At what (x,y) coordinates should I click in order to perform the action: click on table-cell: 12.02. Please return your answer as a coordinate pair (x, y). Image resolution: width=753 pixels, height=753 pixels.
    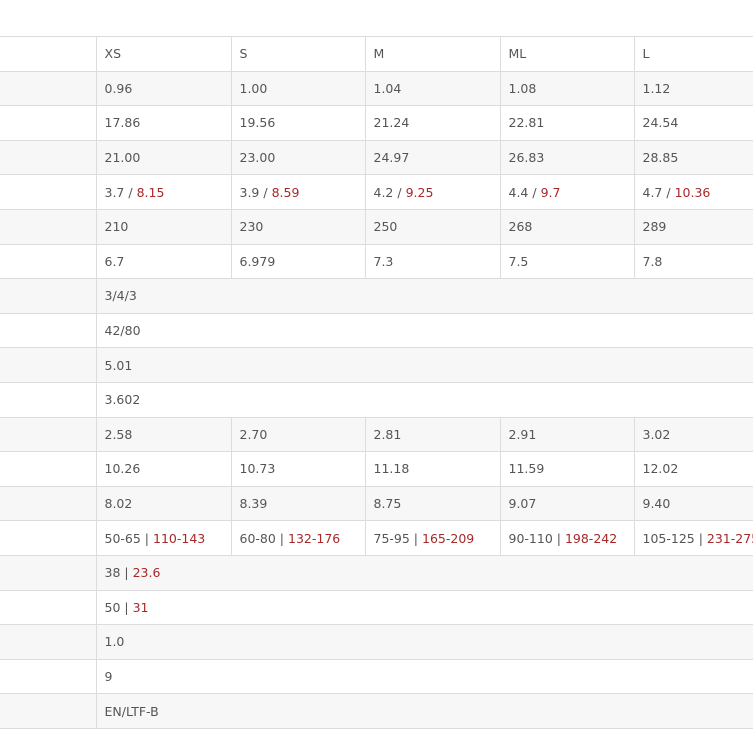
    Looking at the image, I should click on (693, 469).